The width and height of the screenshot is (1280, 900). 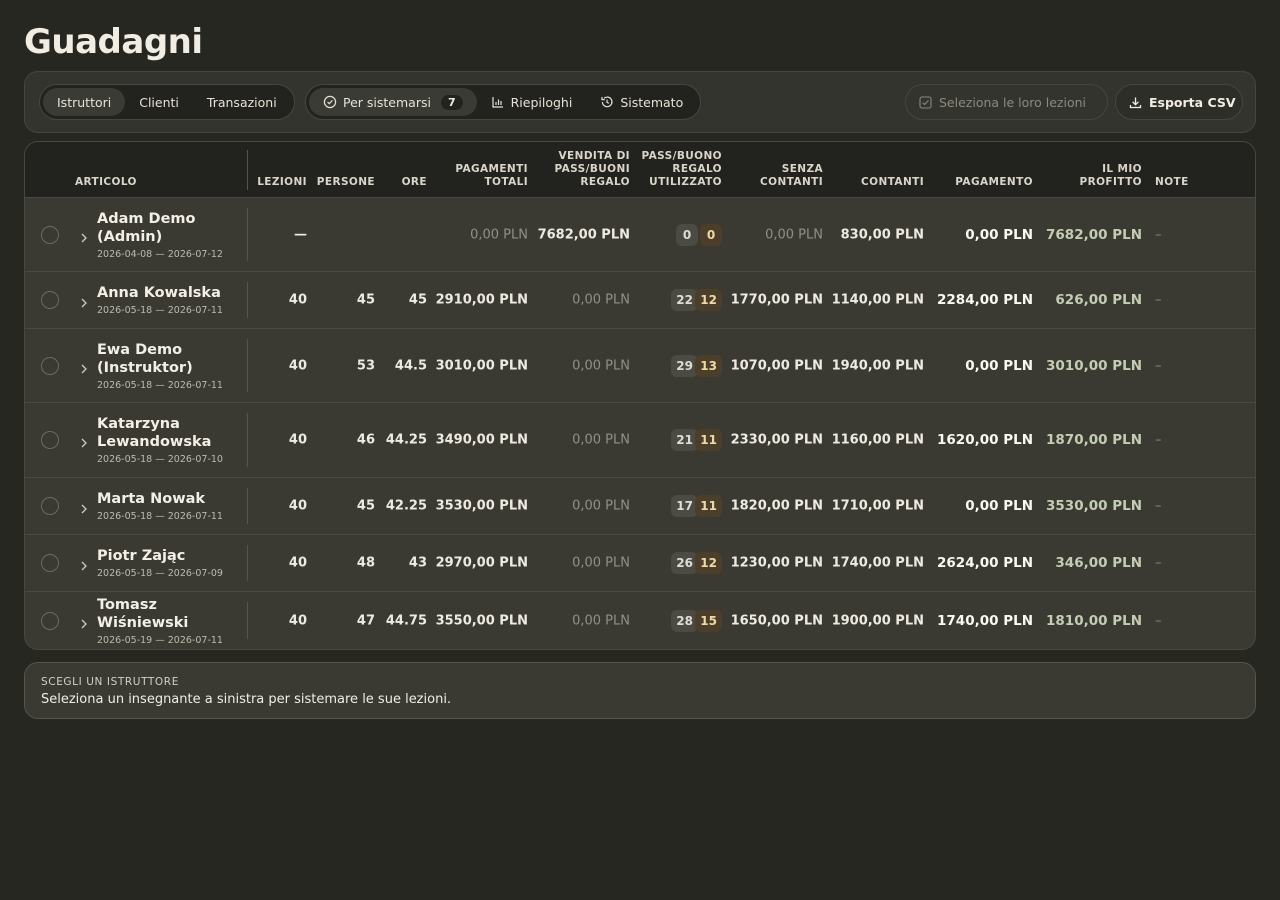 What do you see at coordinates (1094, 506) in the screenshot?
I see `my-profit-cell: 3530,00 PLN` at bounding box center [1094, 506].